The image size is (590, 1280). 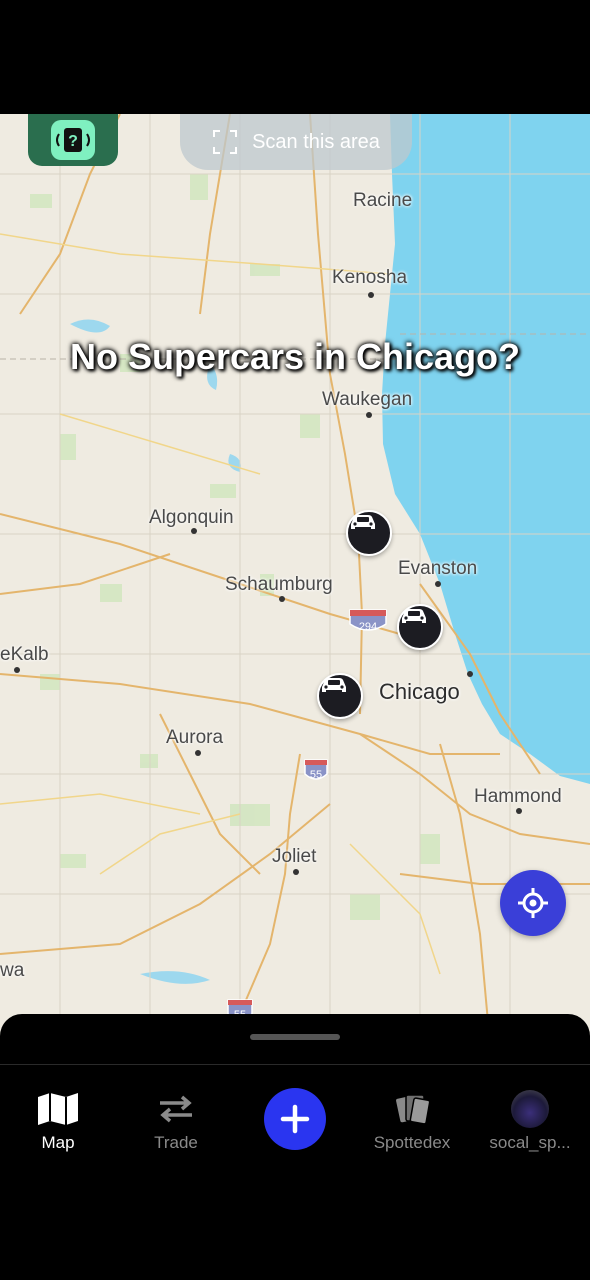 I want to click on city-label-joliet: Joliet, so click(x=294, y=856).